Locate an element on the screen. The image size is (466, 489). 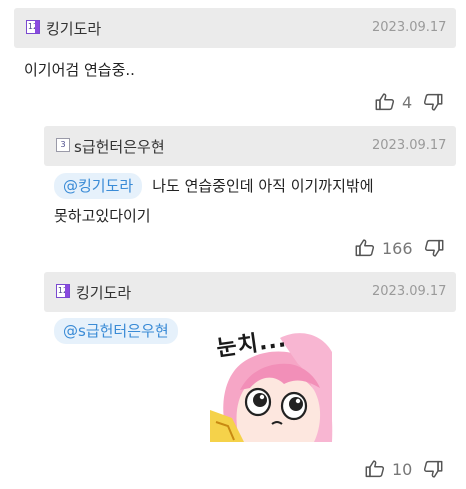
vote-bar: 4 is located at coordinates (409, 102).